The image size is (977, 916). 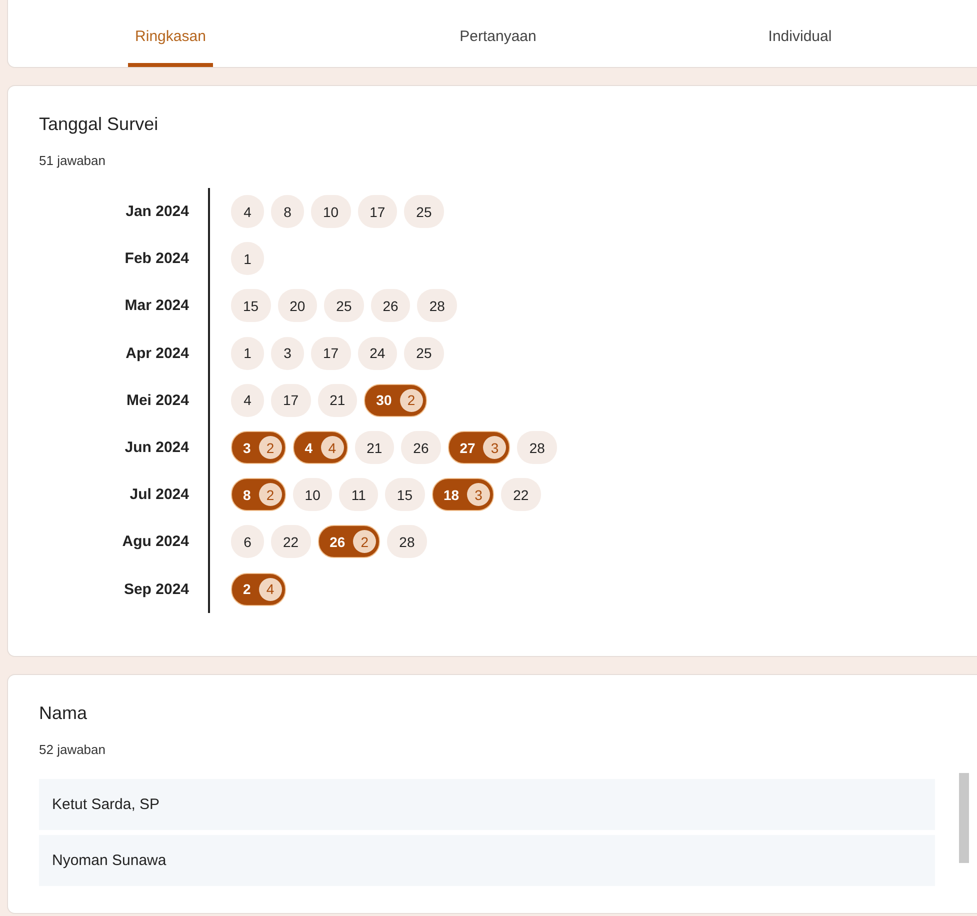 I want to click on date-chip: 8, so click(x=287, y=211).